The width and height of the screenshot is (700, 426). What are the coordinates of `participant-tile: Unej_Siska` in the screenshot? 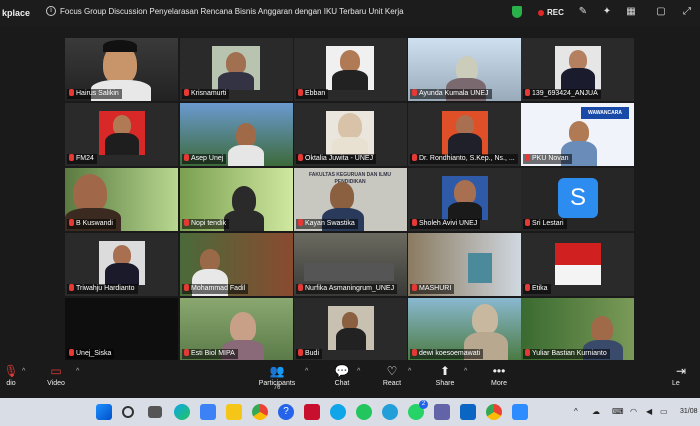 It's located at (121, 329).